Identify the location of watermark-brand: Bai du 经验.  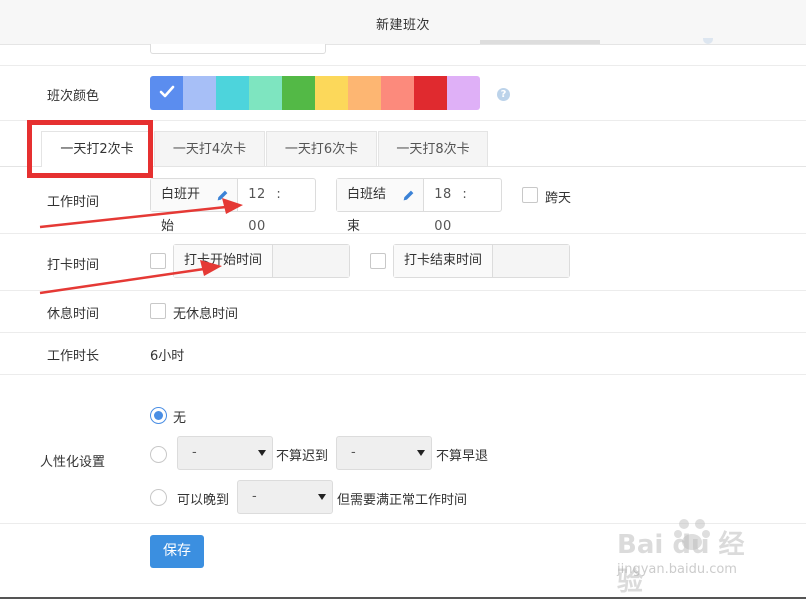
(681, 563).